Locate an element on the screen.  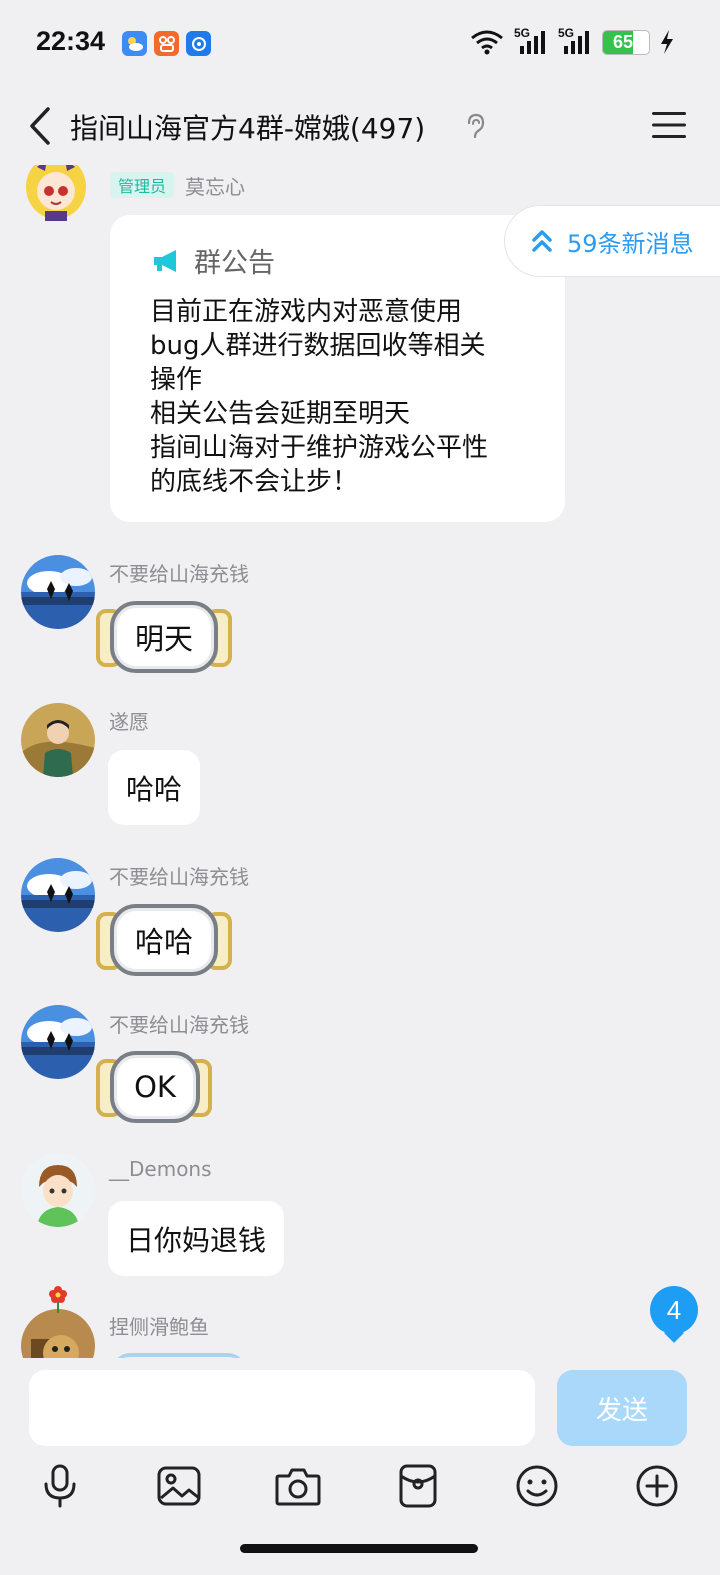
emoji-button is located at coordinates (537, 1486).